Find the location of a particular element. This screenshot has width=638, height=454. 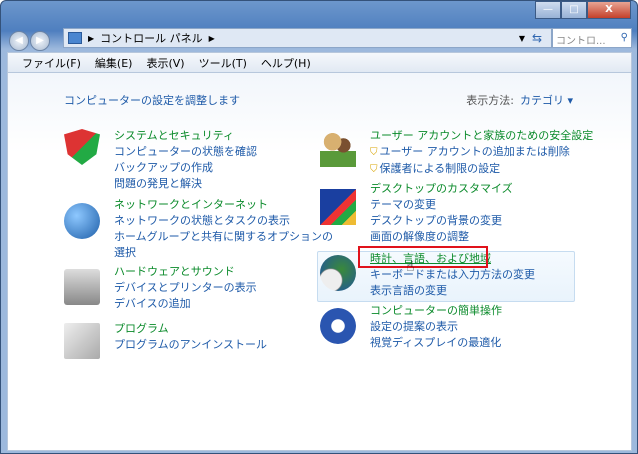

category-title: プログラム is located at coordinates (190, 329).